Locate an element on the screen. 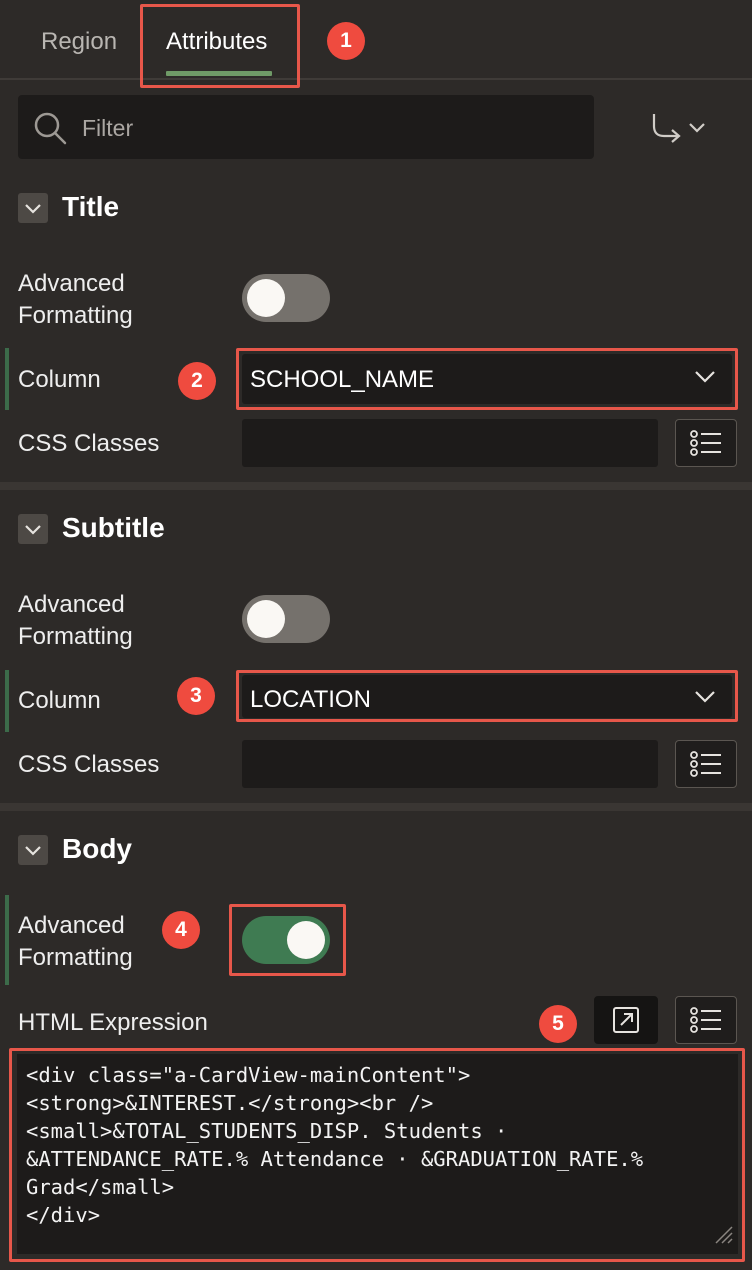 The height and width of the screenshot is (1270, 752). title-css-classes-label: CSS Classes is located at coordinates (89, 443).